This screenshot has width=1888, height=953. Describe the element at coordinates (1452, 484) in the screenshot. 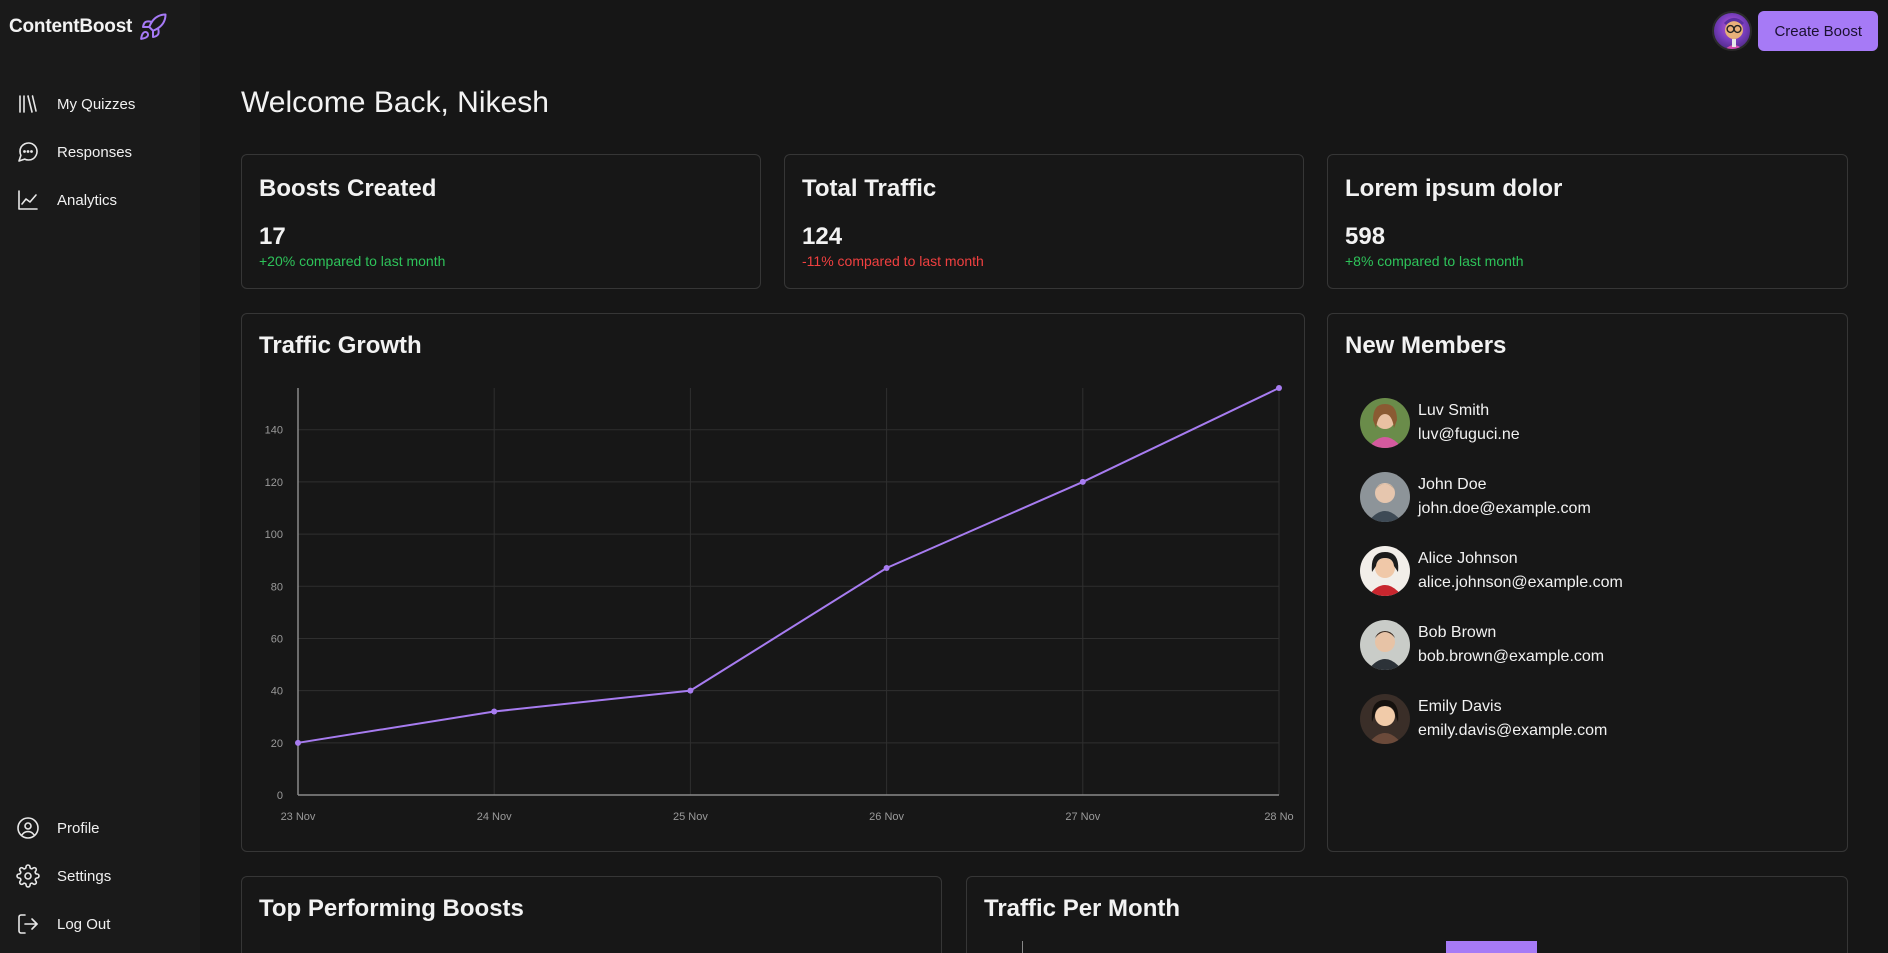

I see `member-name: John Doe` at that location.